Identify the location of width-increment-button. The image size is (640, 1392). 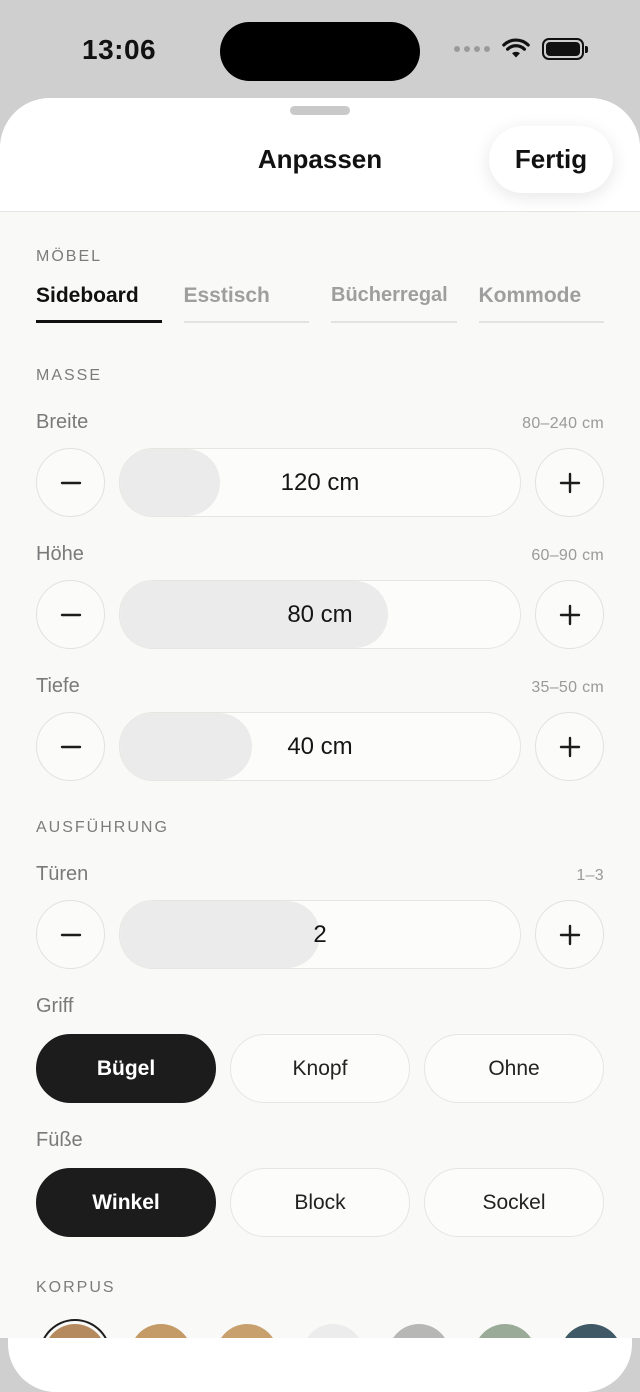
(569, 482).